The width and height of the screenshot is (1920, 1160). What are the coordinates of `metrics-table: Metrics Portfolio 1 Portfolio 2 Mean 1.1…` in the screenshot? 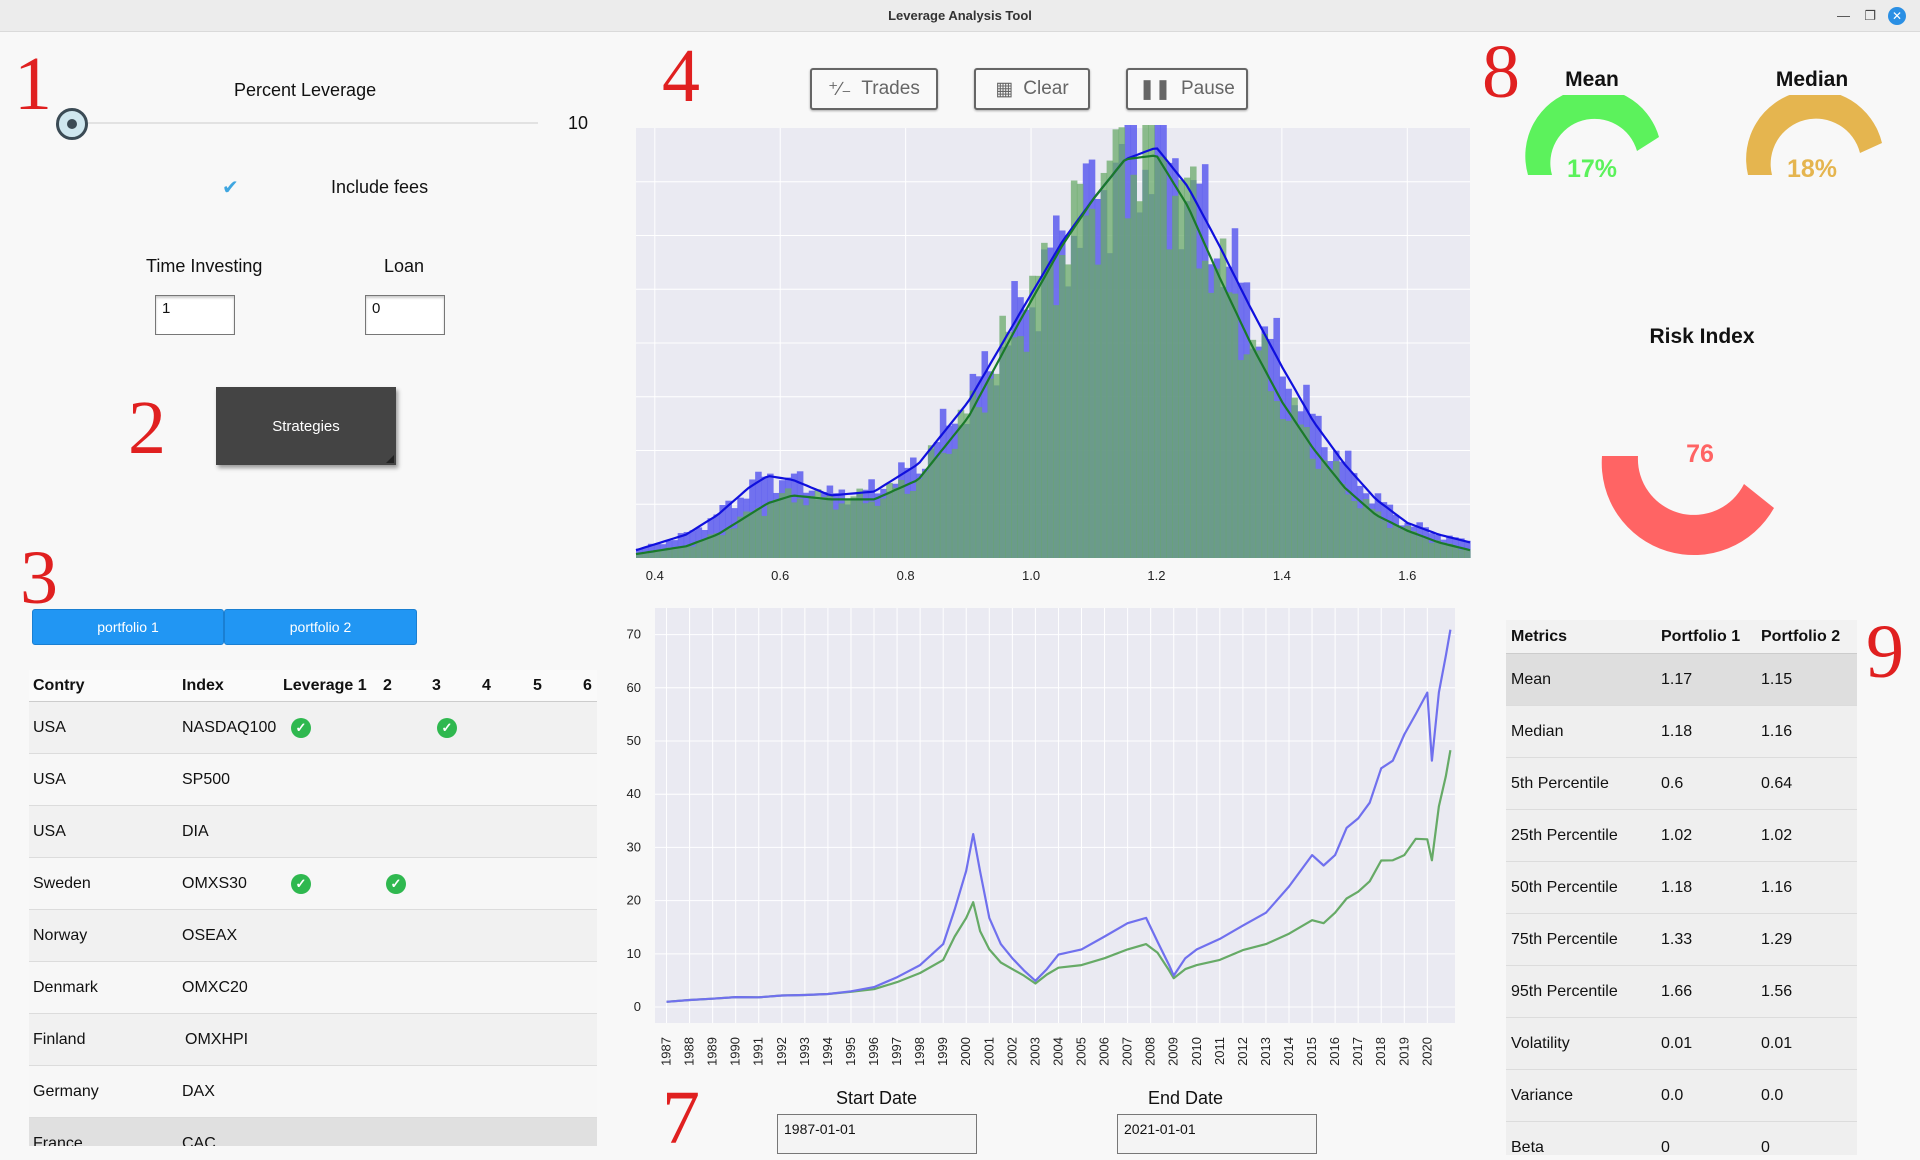 It's located at (1681, 887).